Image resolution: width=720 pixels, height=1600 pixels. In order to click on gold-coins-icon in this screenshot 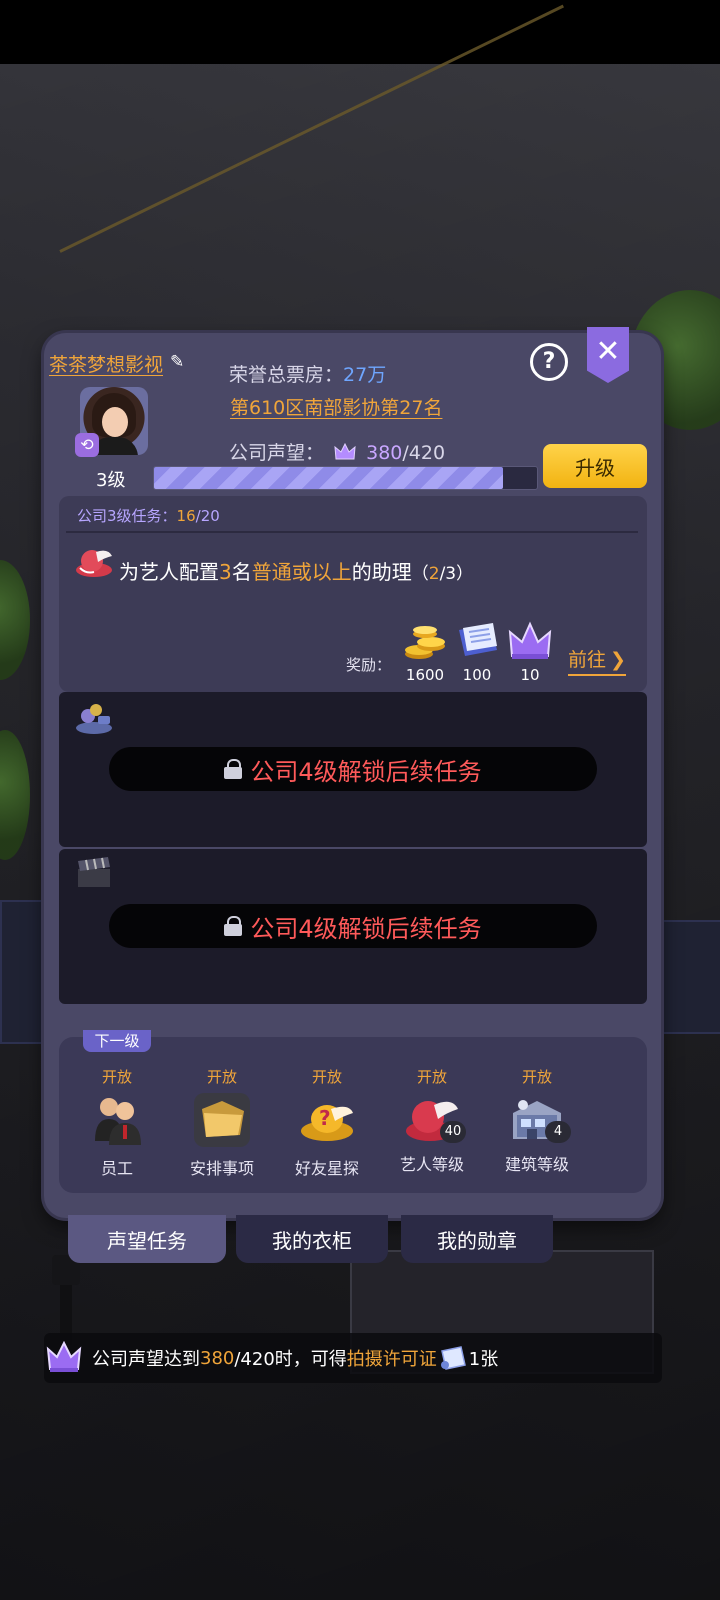, I will do `click(425, 642)`.